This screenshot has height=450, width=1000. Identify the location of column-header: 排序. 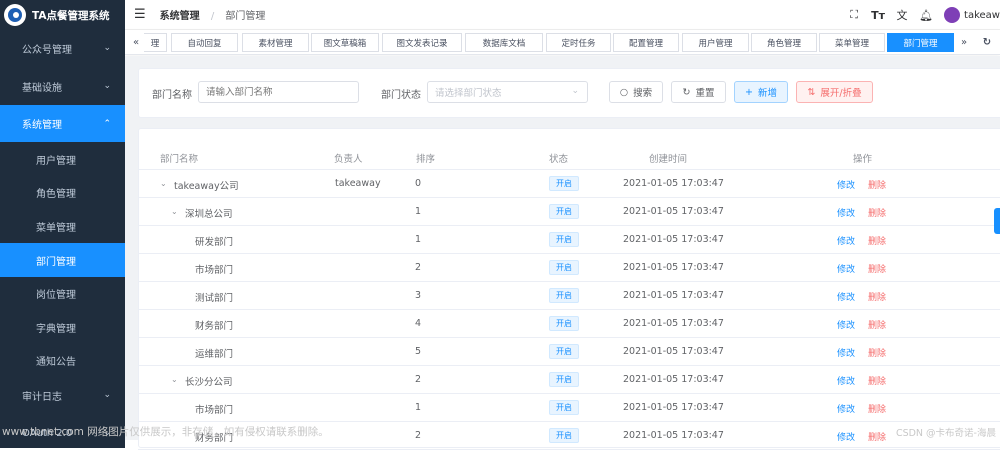
(426, 159).